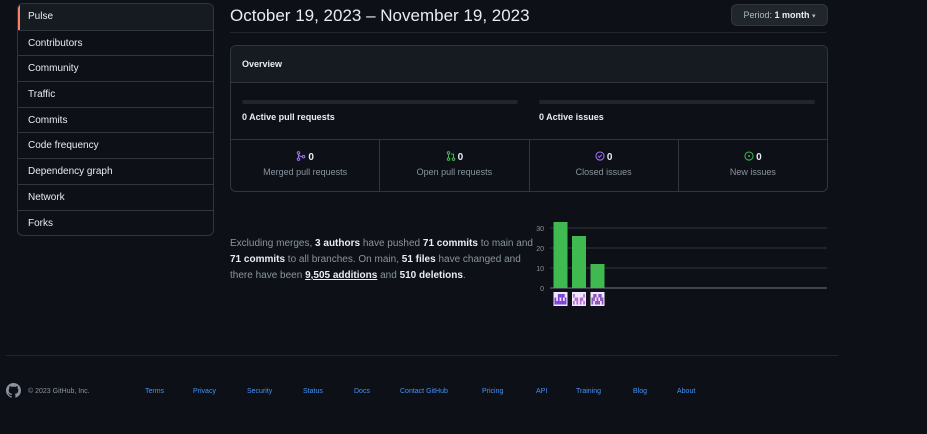 This screenshot has width=927, height=434. Describe the element at coordinates (588, 391) in the screenshot. I see `footer-link-training: Training` at that location.